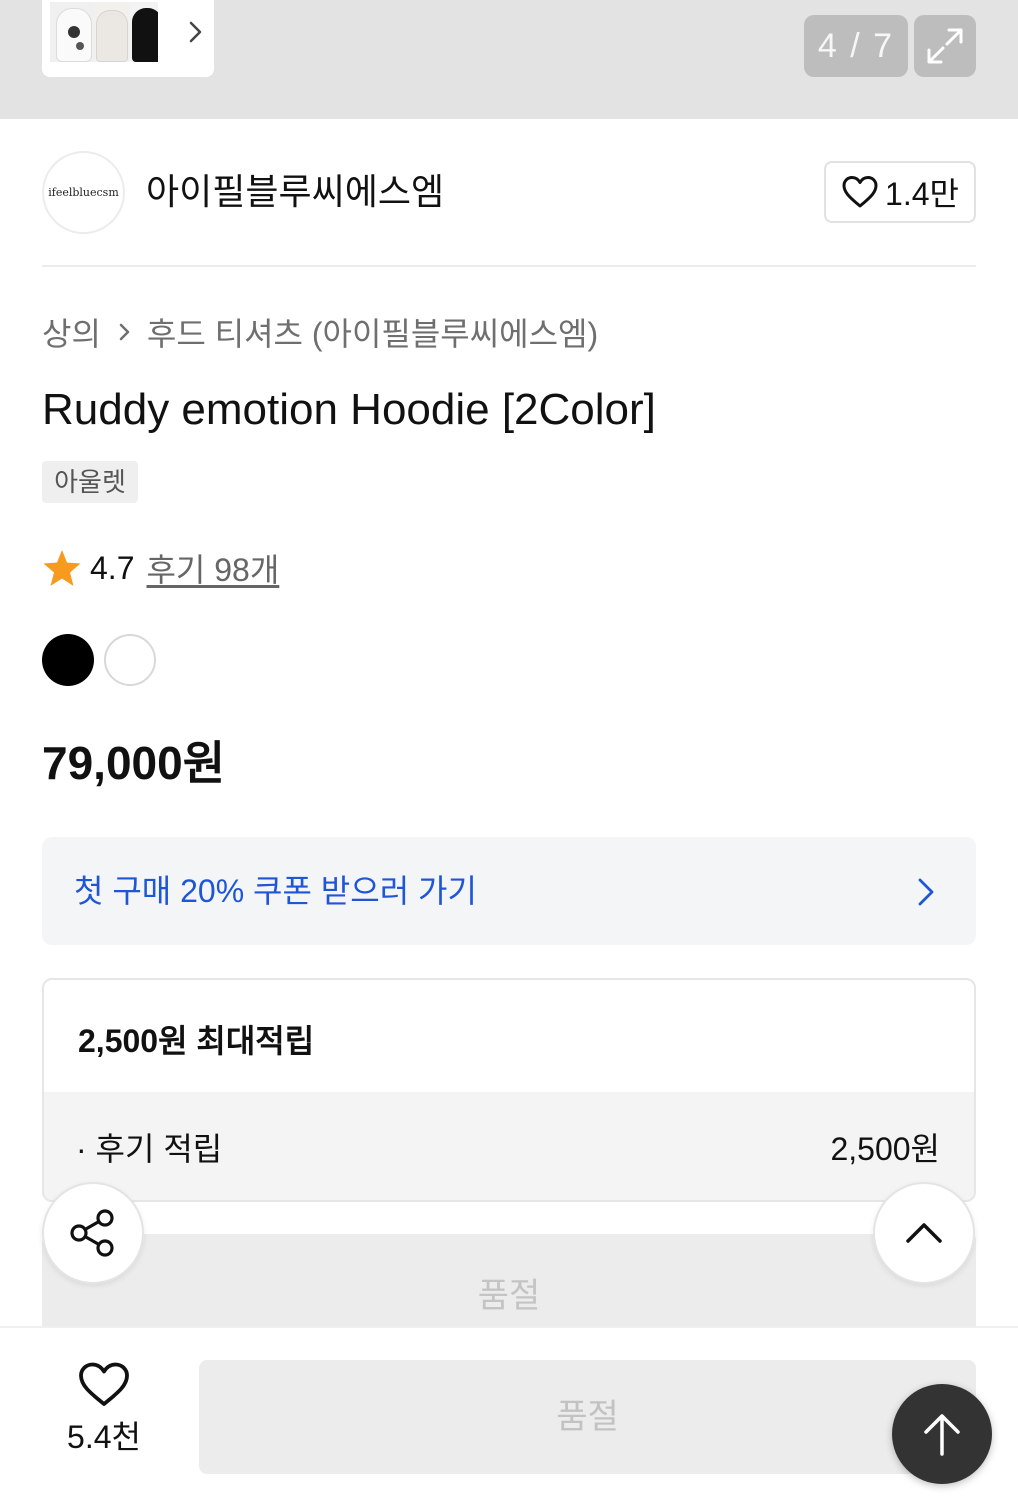  What do you see at coordinates (90, 482) in the screenshot?
I see `outlet-tag: 아울렛` at bounding box center [90, 482].